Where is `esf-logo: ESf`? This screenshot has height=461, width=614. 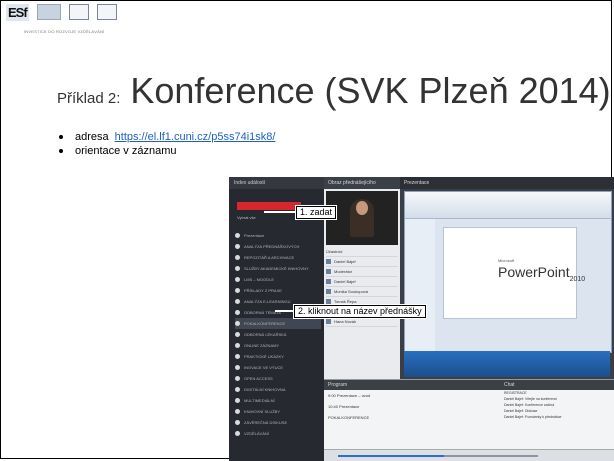 esf-logo: ESf is located at coordinates (17, 12).